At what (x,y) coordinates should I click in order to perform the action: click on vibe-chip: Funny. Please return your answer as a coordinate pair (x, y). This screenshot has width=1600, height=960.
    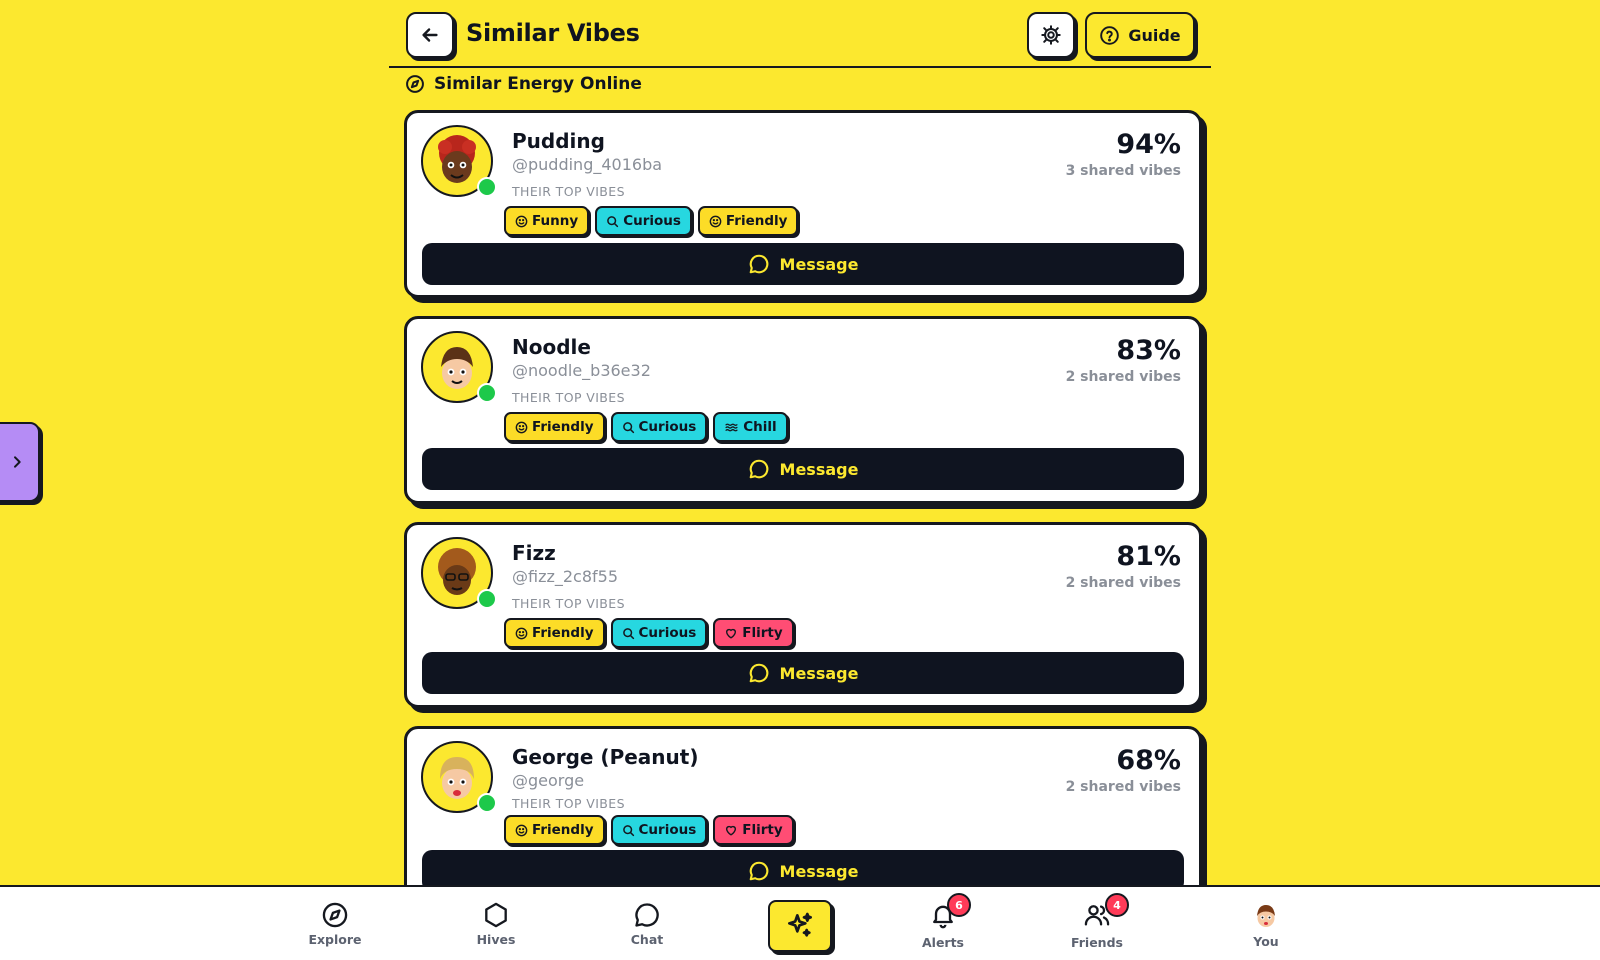
    Looking at the image, I should click on (547, 221).